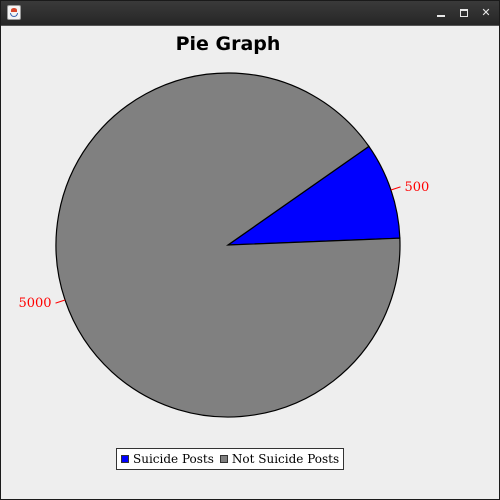 This screenshot has height=500, width=500. What do you see at coordinates (173, 459) in the screenshot?
I see `legend-label: Suicide Posts` at bounding box center [173, 459].